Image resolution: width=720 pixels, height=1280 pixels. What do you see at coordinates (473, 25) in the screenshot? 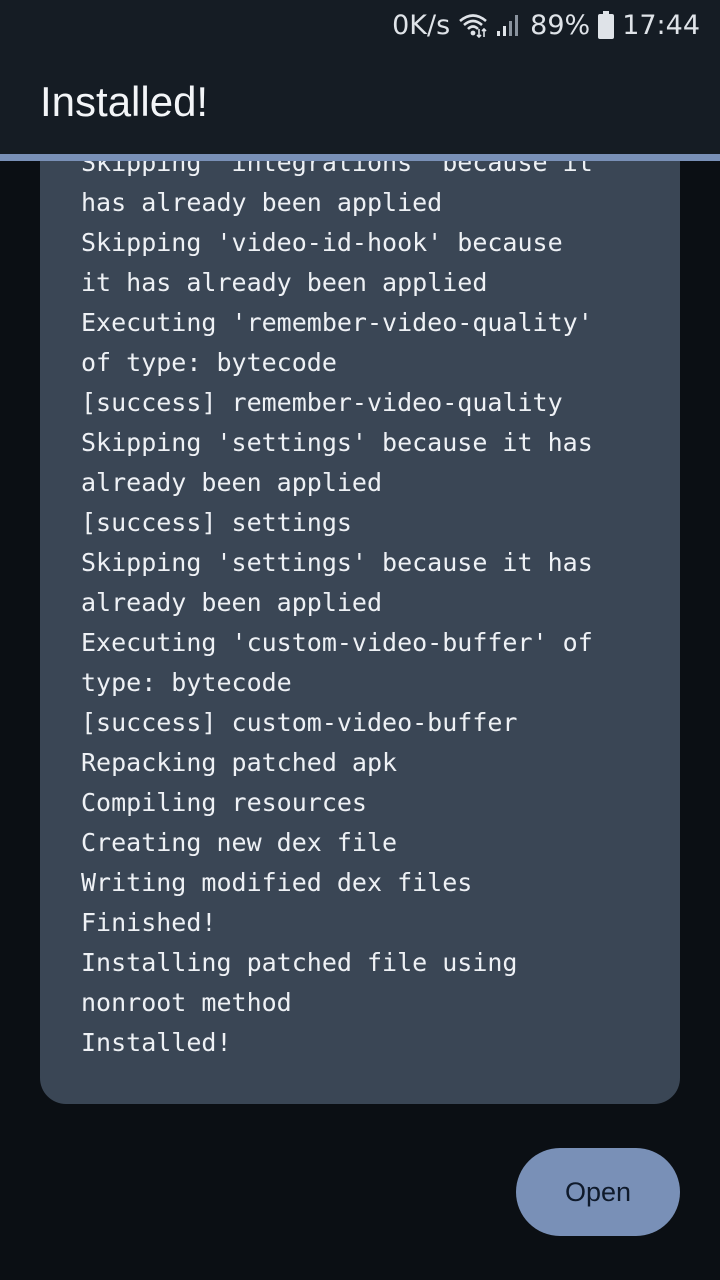
I see `wifi-icon` at bounding box center [473, 25].